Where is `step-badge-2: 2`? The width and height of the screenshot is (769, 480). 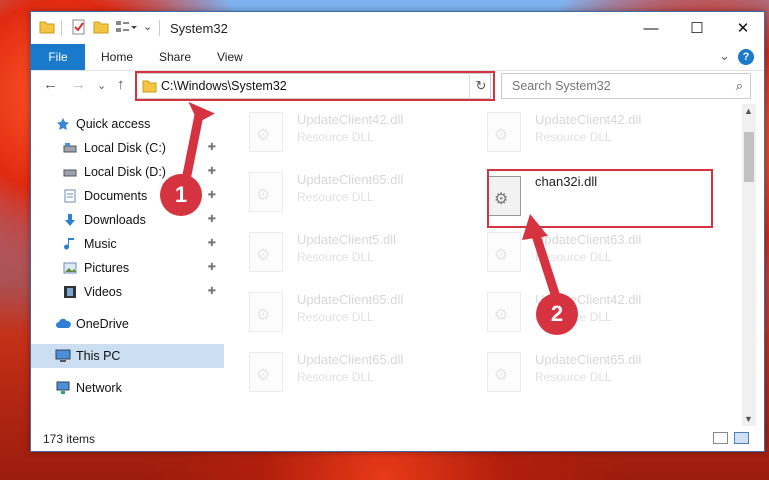 step-badge-2: 2 is located at coordinates (557, 314).